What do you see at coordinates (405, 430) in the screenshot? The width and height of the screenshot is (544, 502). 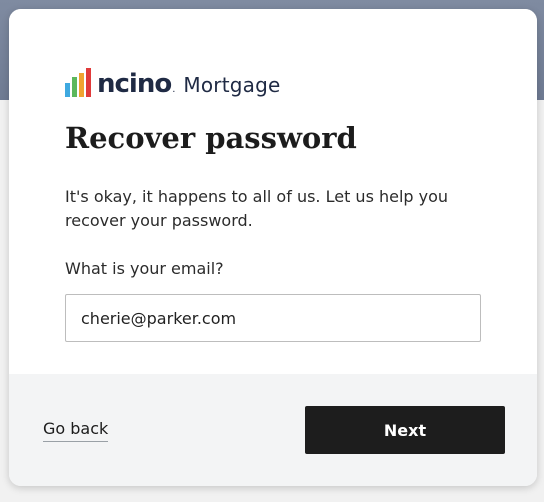 I see `next-button: Next` at bounding box center [405, 430].